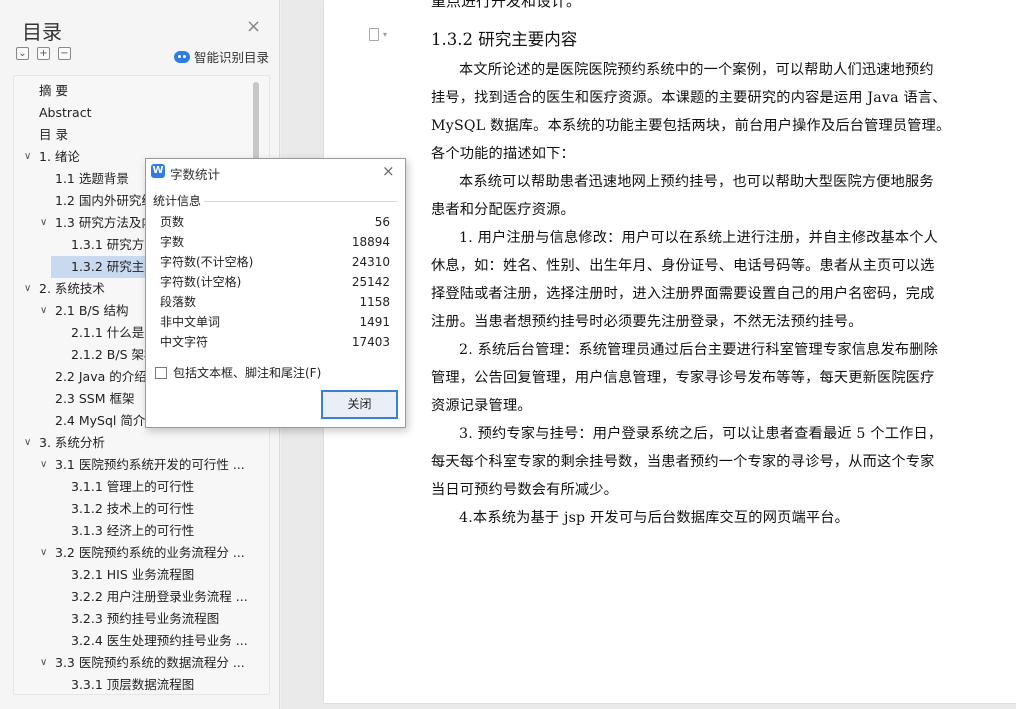  Describe the element at coordinates (133, 135) in the screenshot. I see `toc-item: 目 录` at that location.